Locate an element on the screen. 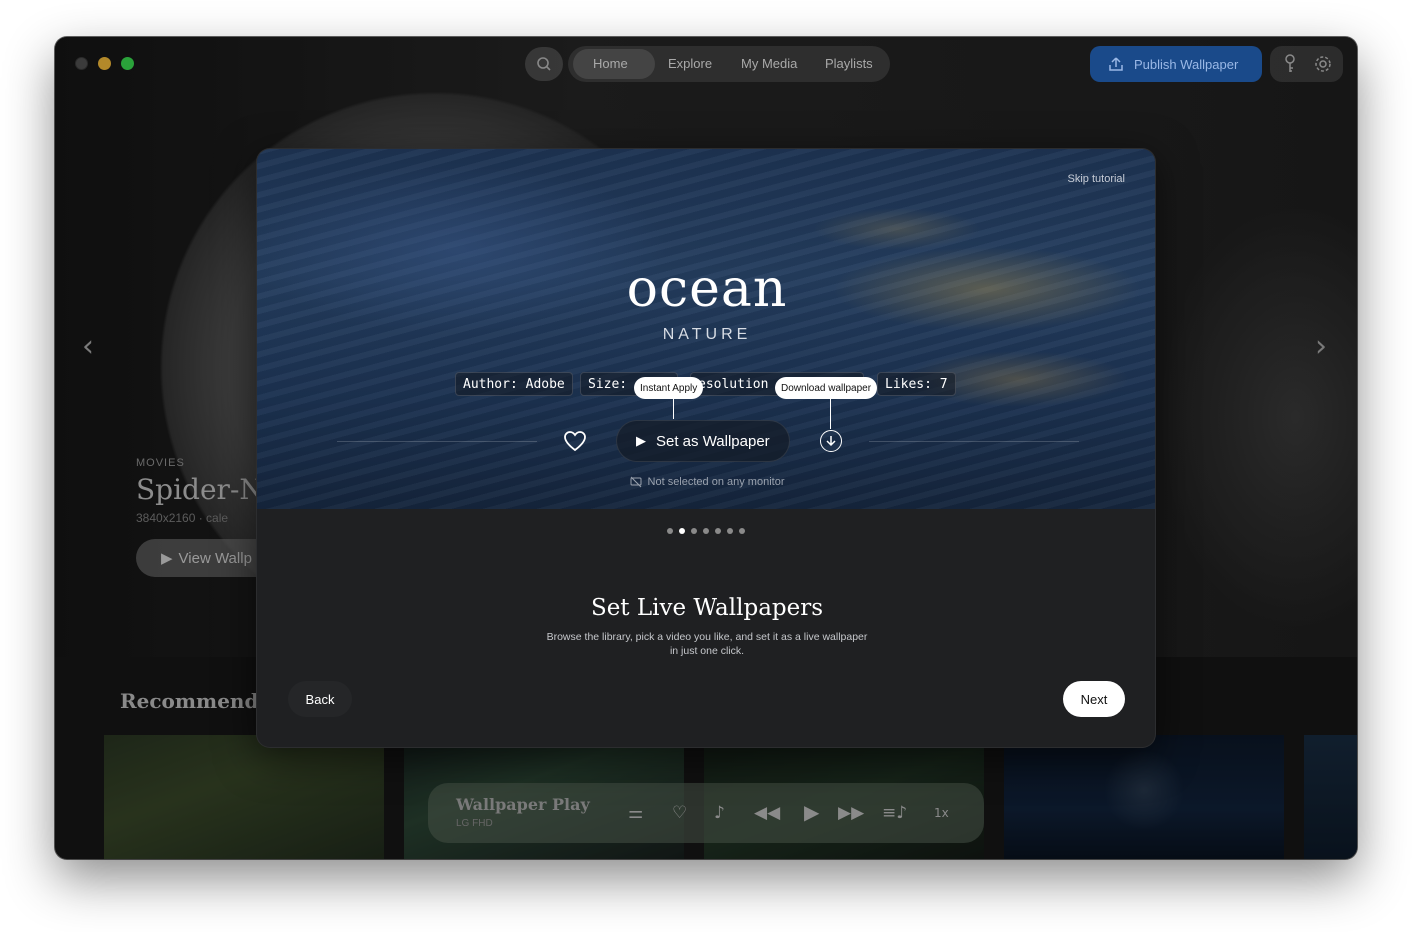 This screenshot has height=932, width=1412. next-button: Next is located at coordinates (1094, 699).